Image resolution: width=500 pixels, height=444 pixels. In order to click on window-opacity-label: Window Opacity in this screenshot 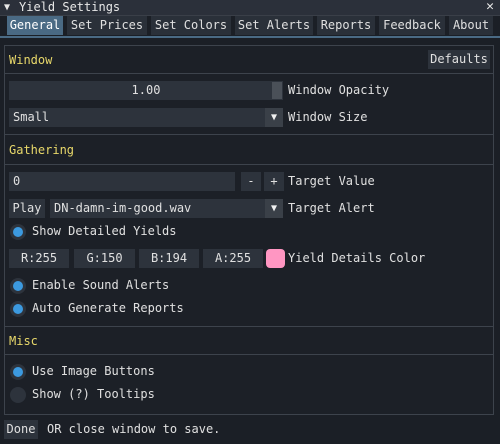, I will do `click(339, 90)`.